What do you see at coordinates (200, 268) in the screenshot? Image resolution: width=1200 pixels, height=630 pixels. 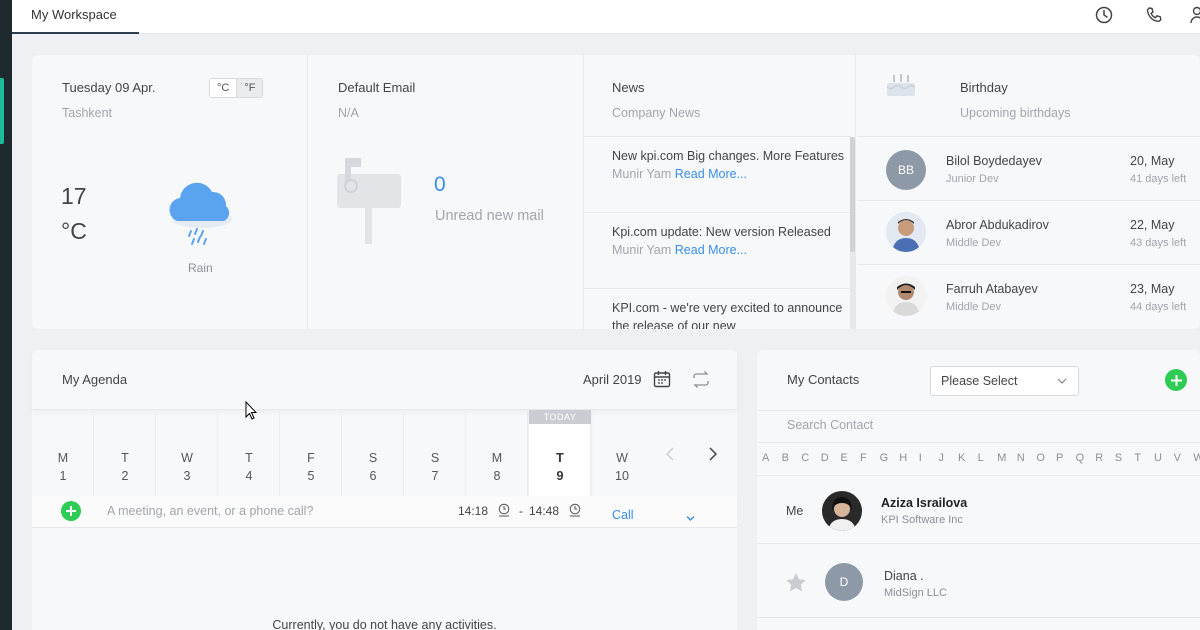 I see `weather-condition: Rain` at bounding box center [200, 268].